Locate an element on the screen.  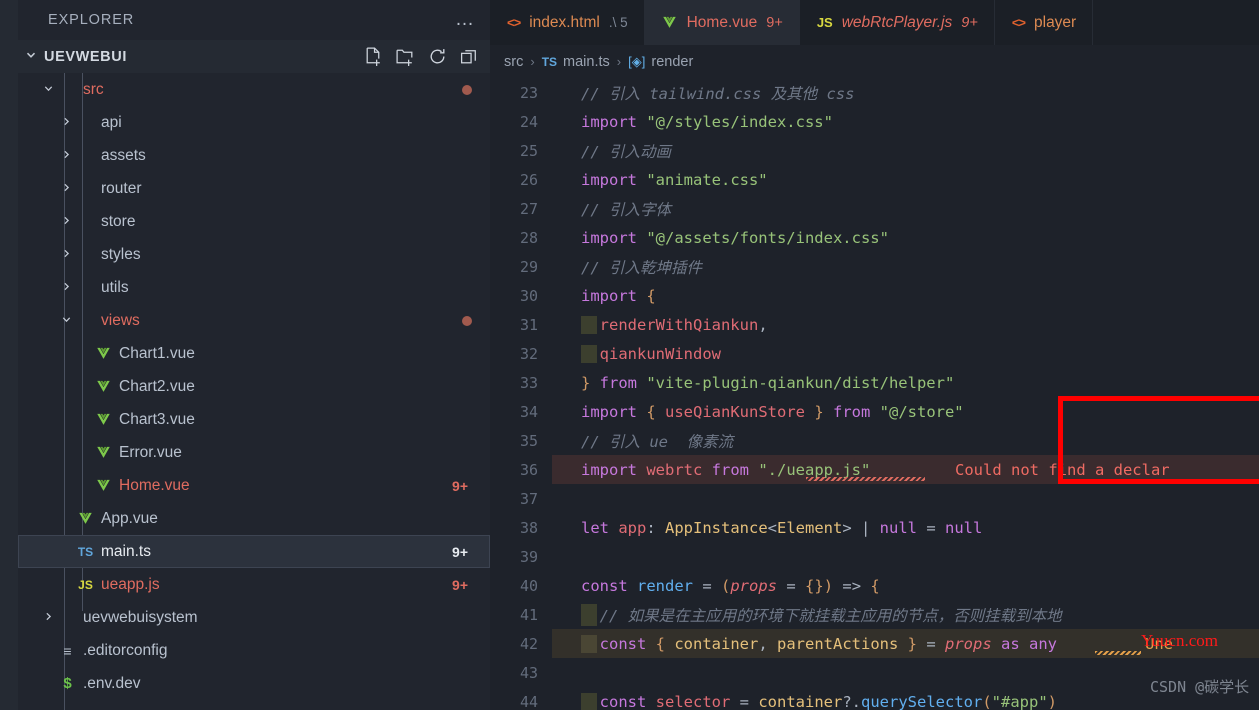
tree-item-src: src is located at coordinates (254, 89).